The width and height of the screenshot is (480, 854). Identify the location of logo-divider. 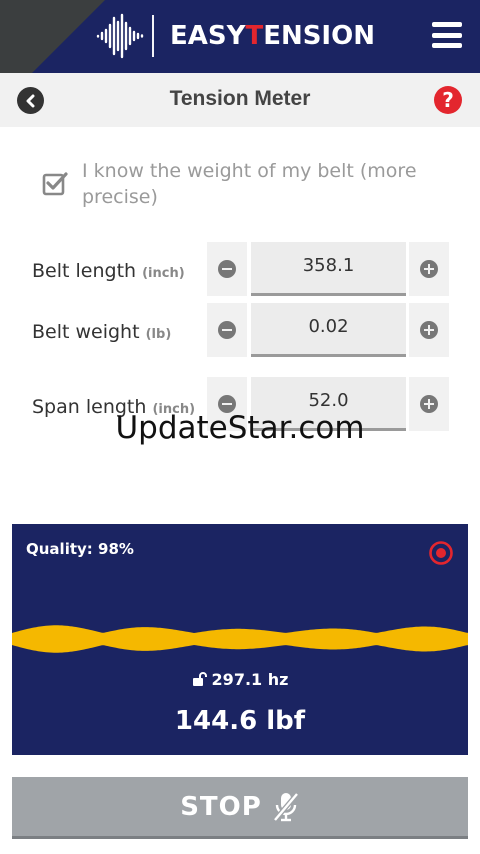
(153, 36).